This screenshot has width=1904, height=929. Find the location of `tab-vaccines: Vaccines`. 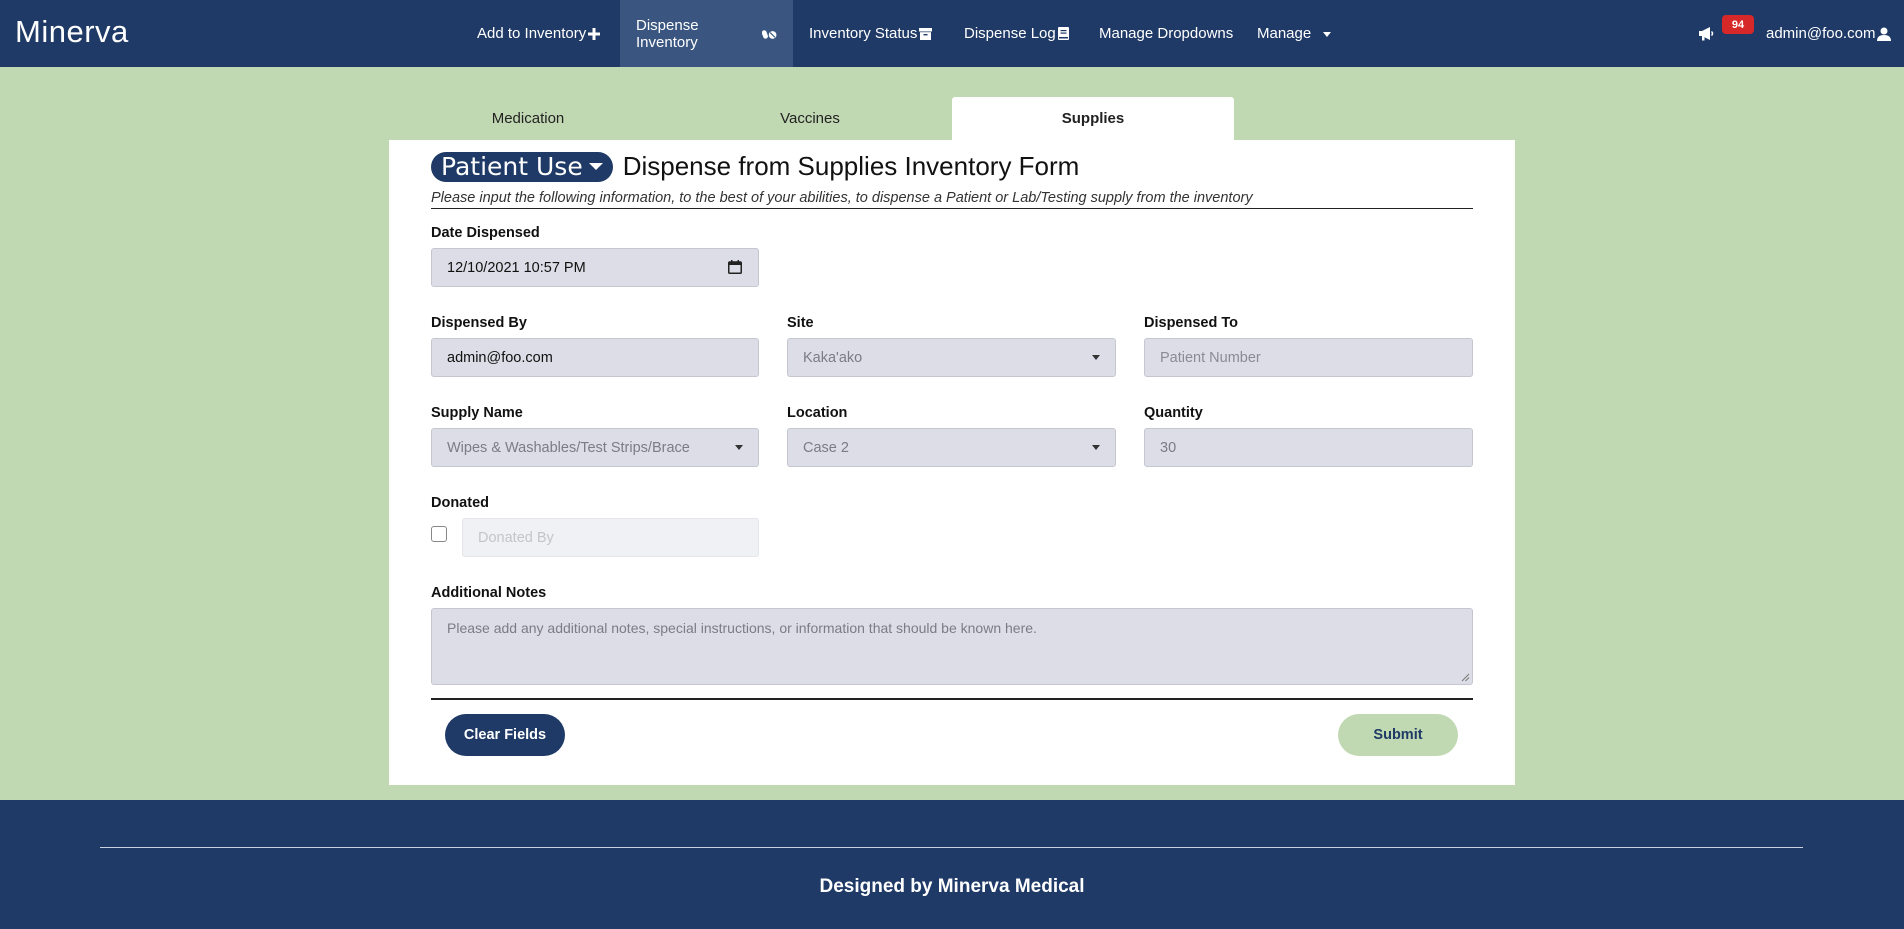

tab-vaccines: Vaccines is located at coordinates (810, 118).